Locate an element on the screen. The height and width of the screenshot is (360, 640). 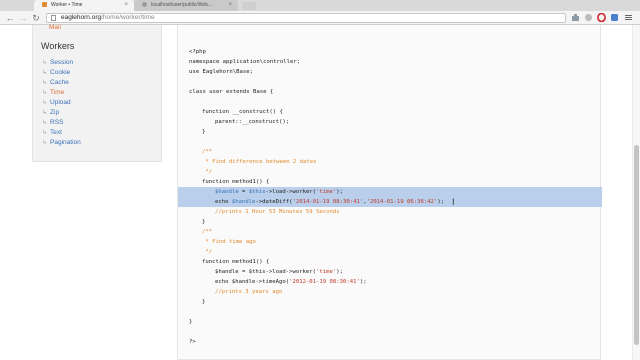
browser-toolbar: ← → ↻ eaglehorn.org/home/worker/time is located at coordinates (320, 18).